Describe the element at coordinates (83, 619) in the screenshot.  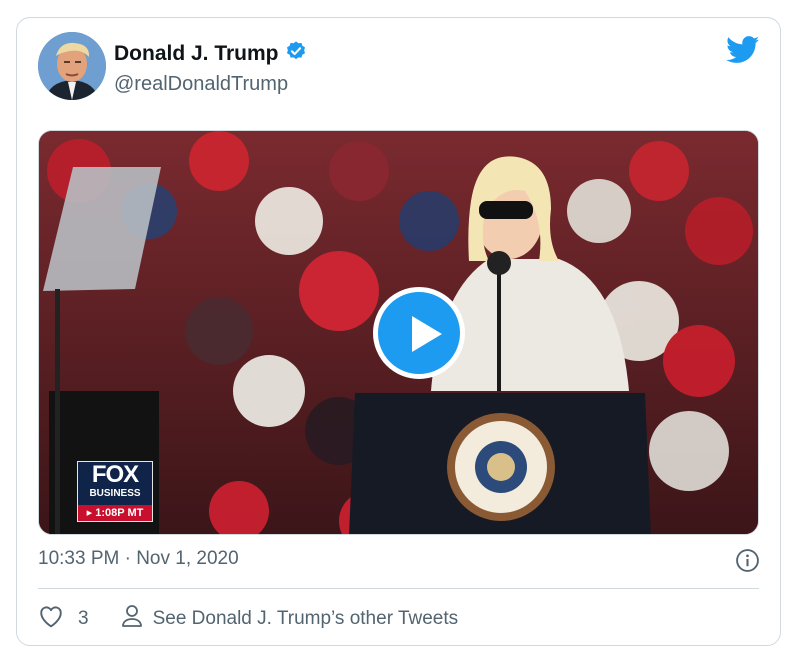
I see `like-count: 3` at that location.